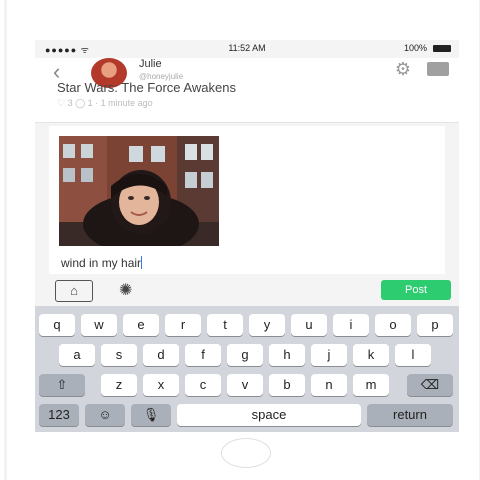 The width and height of the screenshot is (480, 480). I want to click on space-key: space, so click(269, 415).